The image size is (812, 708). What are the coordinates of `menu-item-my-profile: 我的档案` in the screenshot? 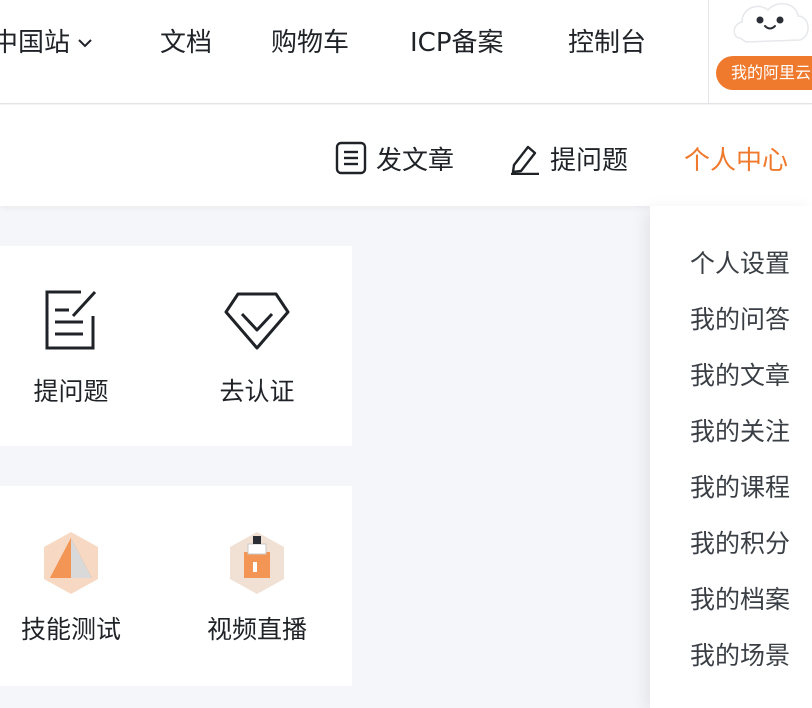 It's located at (731, 610).